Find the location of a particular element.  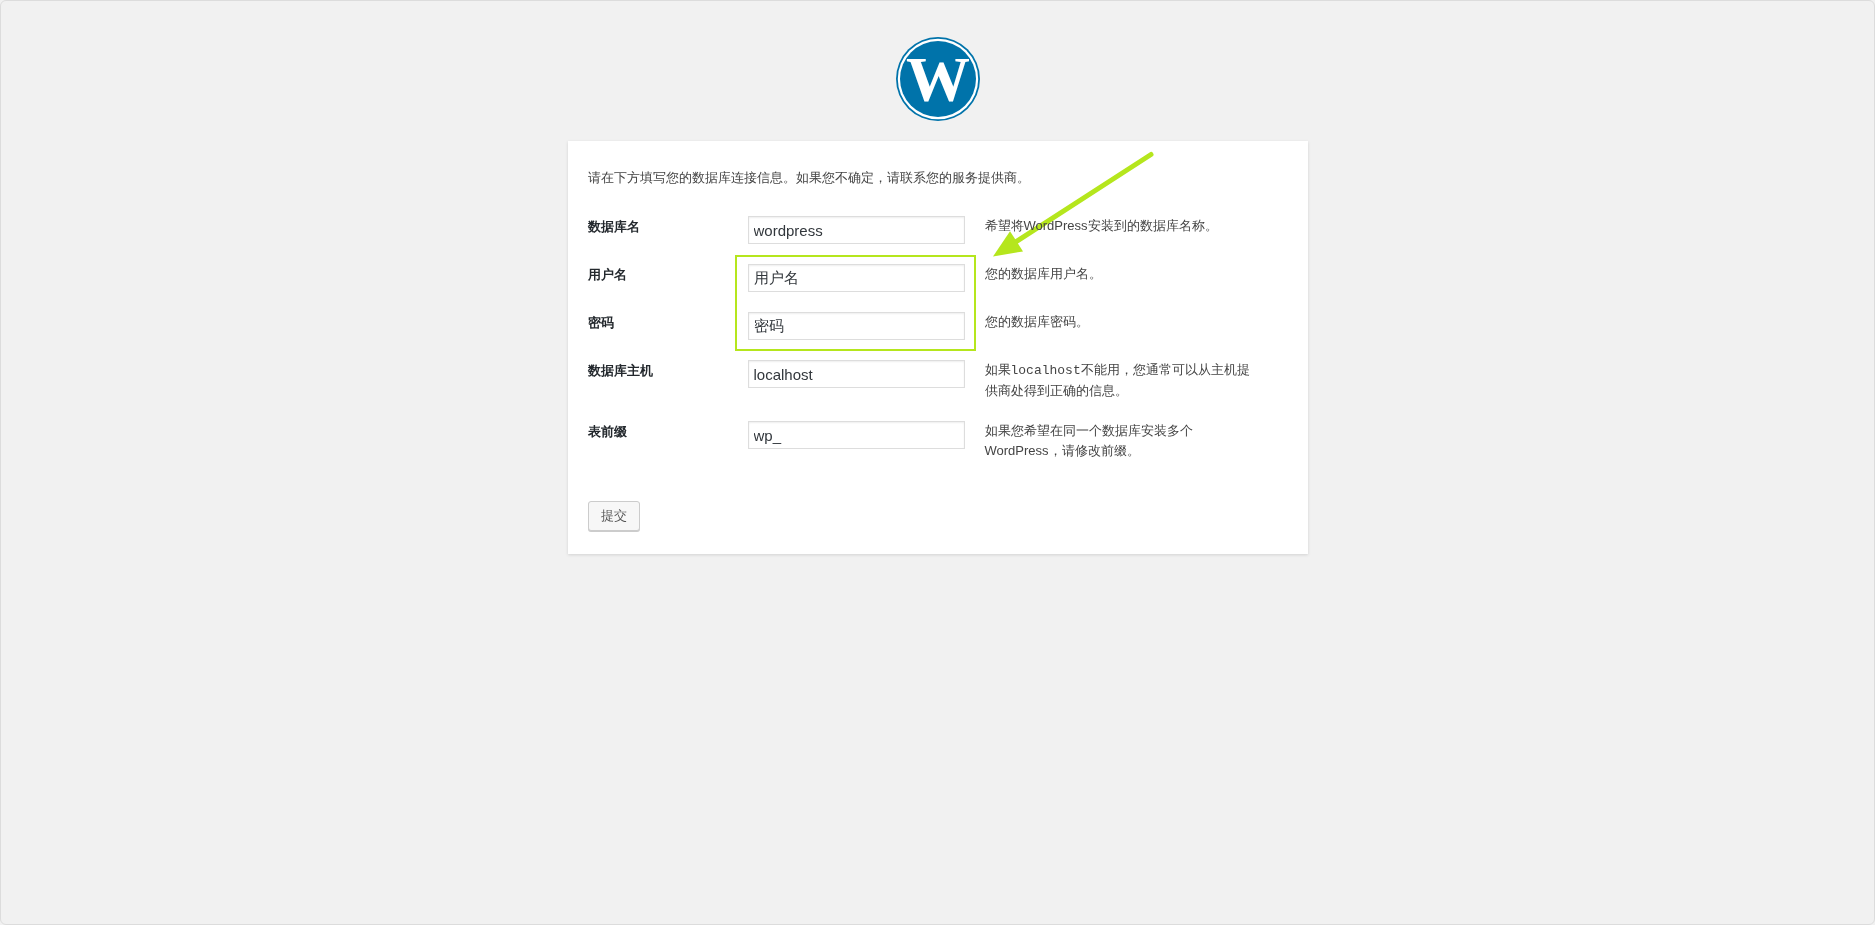

text-field: wordpress is located at coordinates (856, 230).